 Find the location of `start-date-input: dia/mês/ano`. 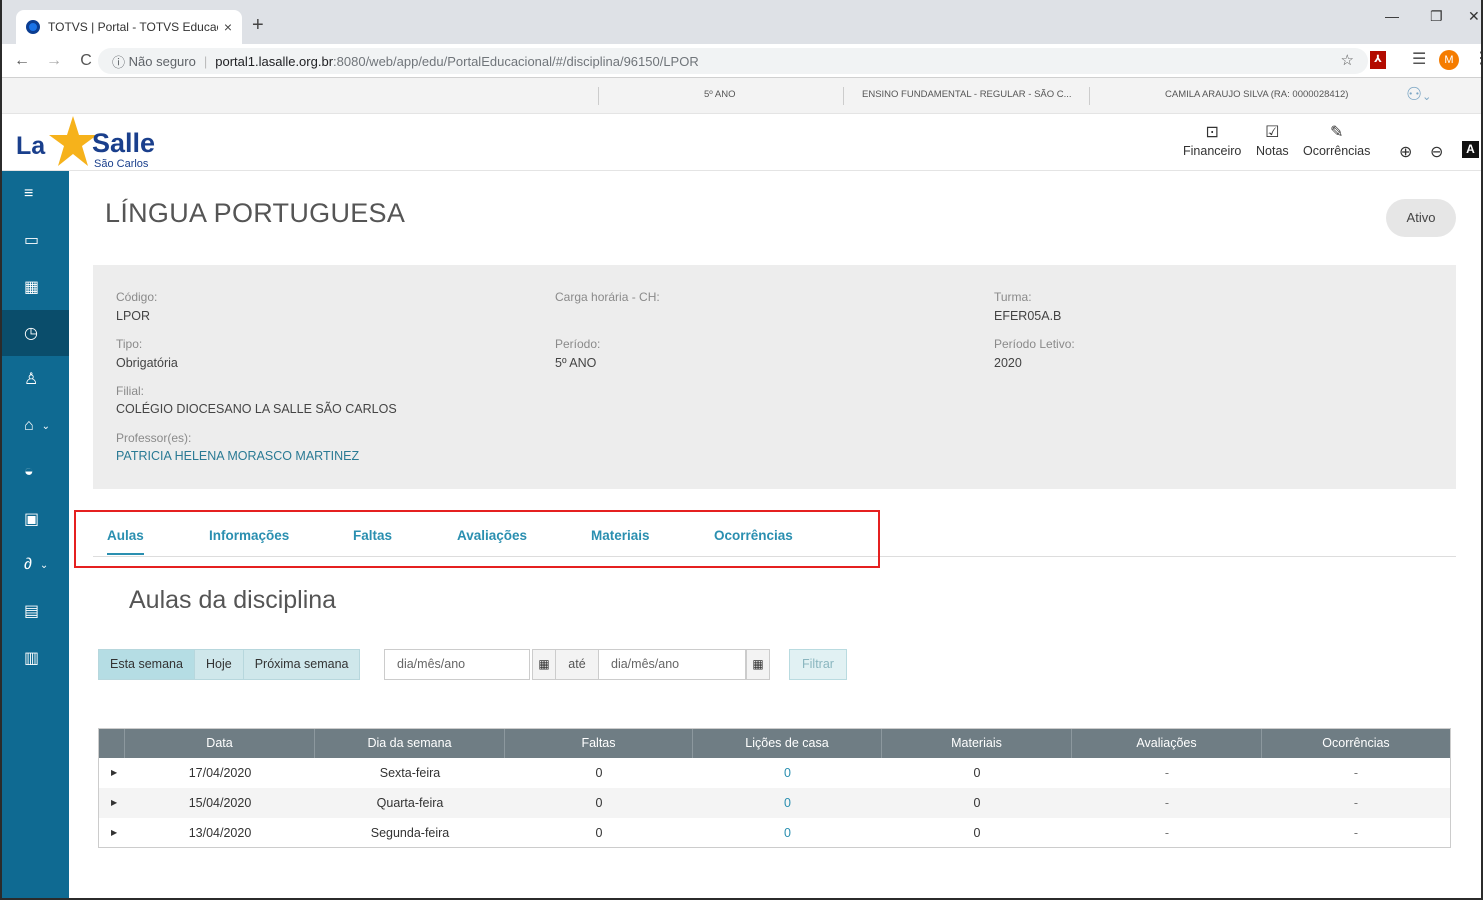

start-date-input: dia/mês/ano is located at coordinates (457, 664).